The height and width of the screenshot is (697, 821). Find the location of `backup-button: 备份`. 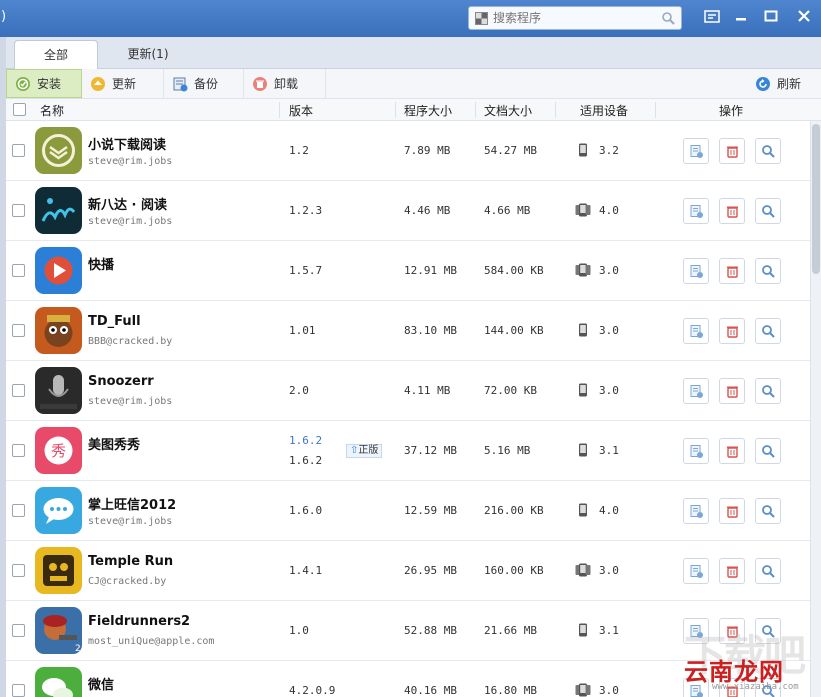

backup-button: 备份 is located at coordinates (204, 83).